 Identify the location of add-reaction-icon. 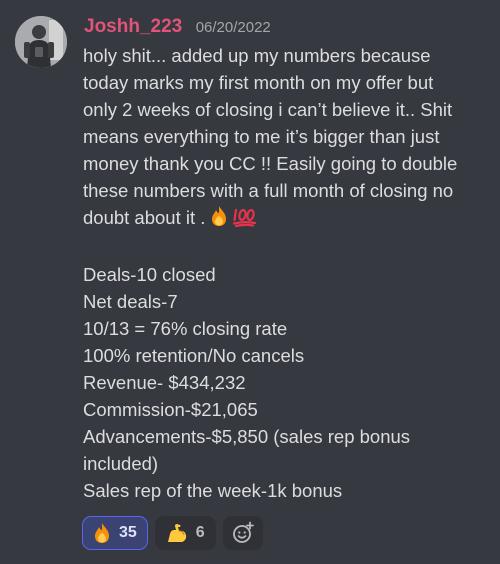
(243, 533).